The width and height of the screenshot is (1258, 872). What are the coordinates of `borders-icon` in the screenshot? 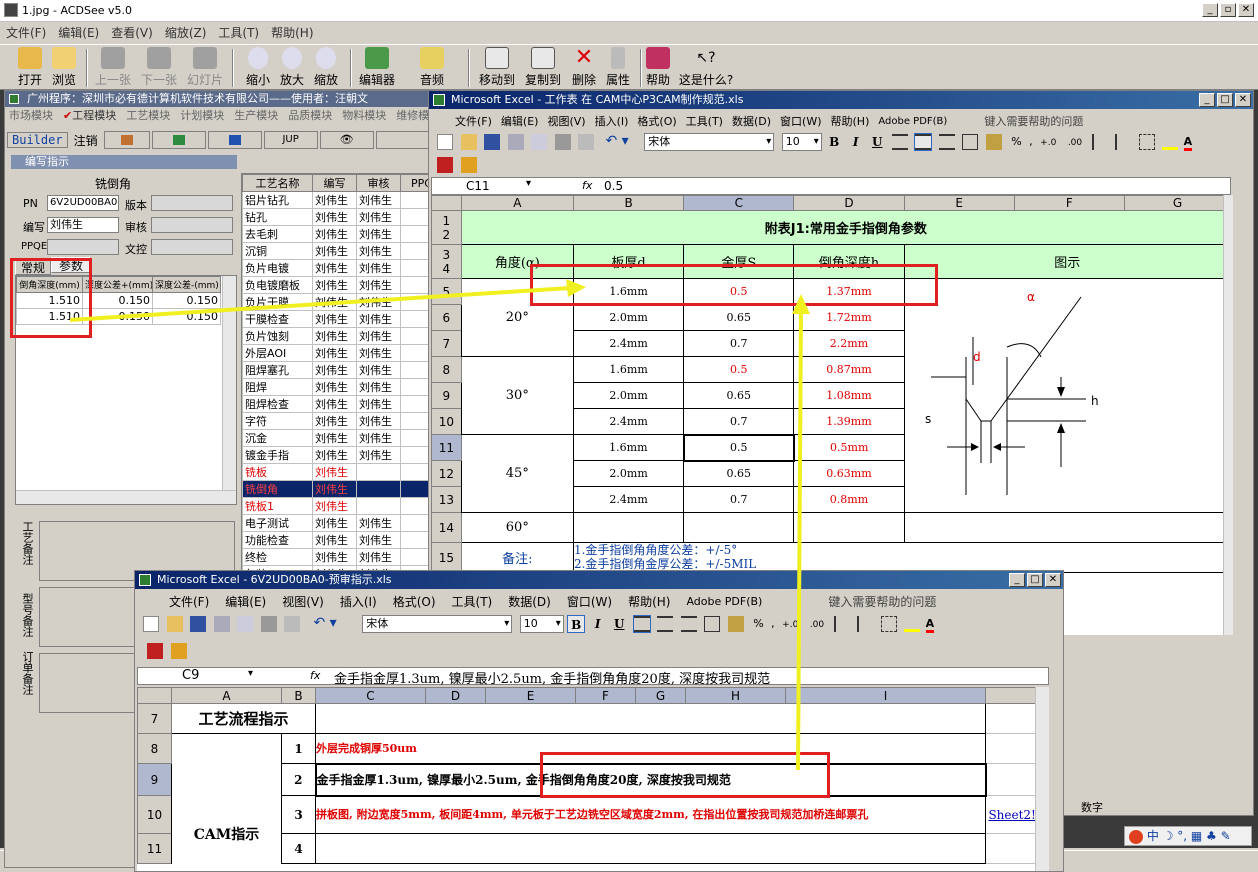 It's located at (888, 624).